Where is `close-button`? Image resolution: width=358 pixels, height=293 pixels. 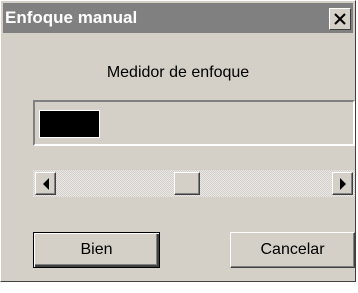 close-button is located at coordinates (340, 19).